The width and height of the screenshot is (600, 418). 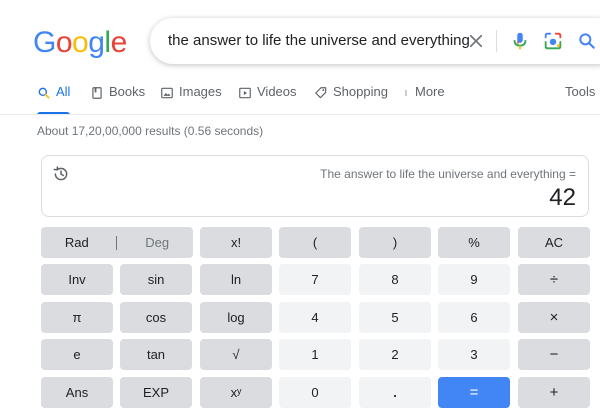 What do you see at coordinates (127, 91) in the screenshot?
I see `tab-label: Books` at bounding box center [127, 91].